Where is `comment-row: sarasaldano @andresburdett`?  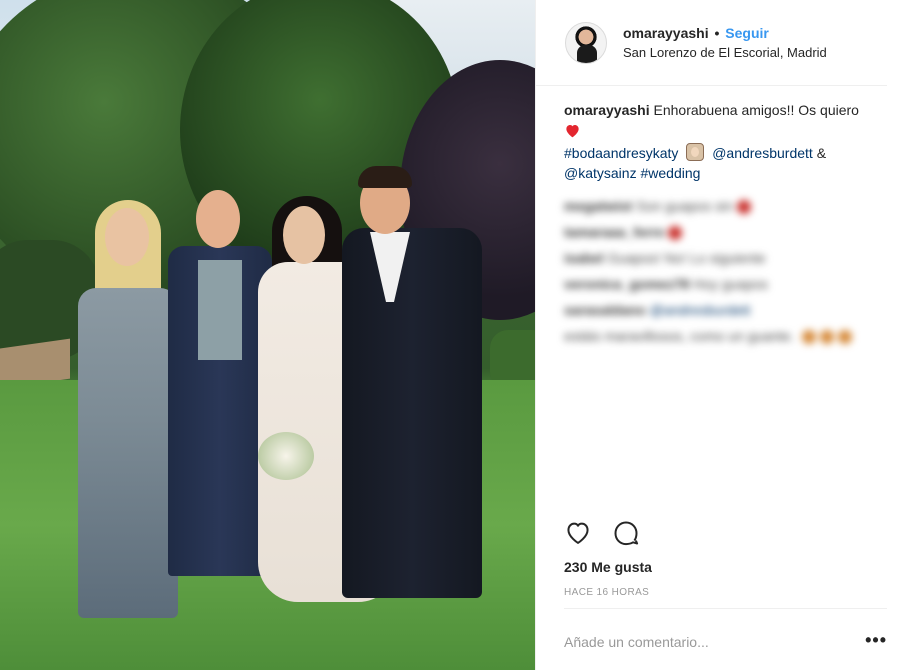
comment-row: sarasaldano @andresburdett is located at coordinates (725, 310).